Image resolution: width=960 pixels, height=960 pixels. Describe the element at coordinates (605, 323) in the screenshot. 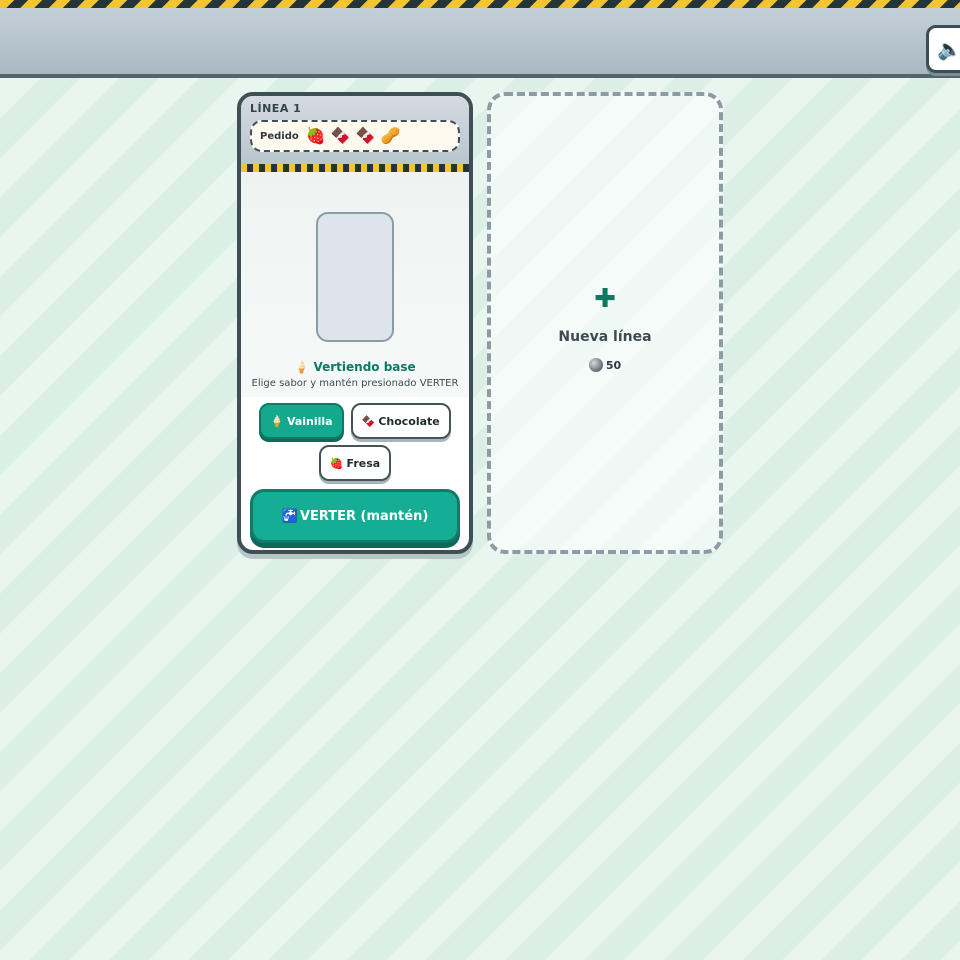

I see `add-line-slot: ✚ Nueva línea 50` at that location.